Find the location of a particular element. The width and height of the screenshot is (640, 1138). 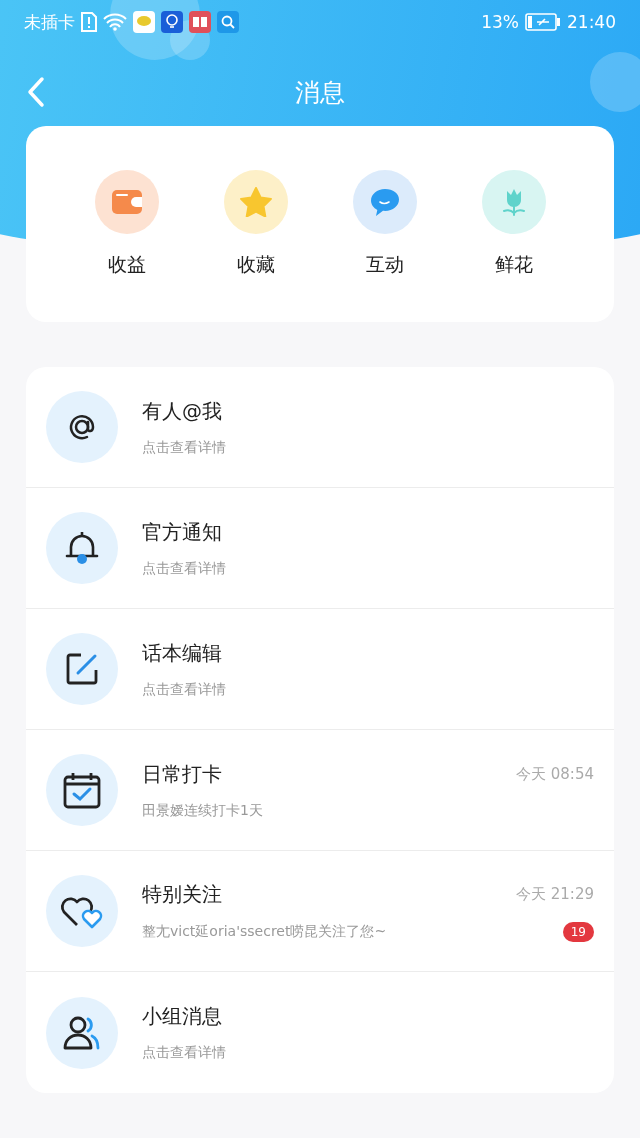

message-row: 话本编辑 点击查看详情 is located at coordinates (320, 669).